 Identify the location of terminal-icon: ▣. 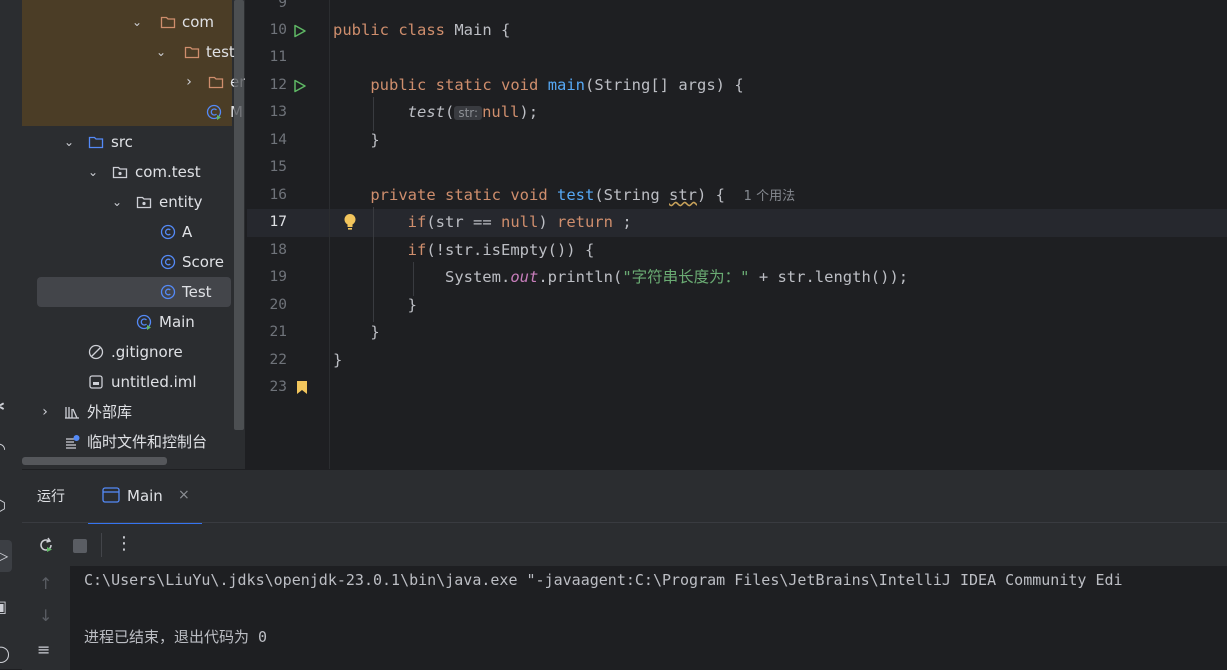
(5, 607).